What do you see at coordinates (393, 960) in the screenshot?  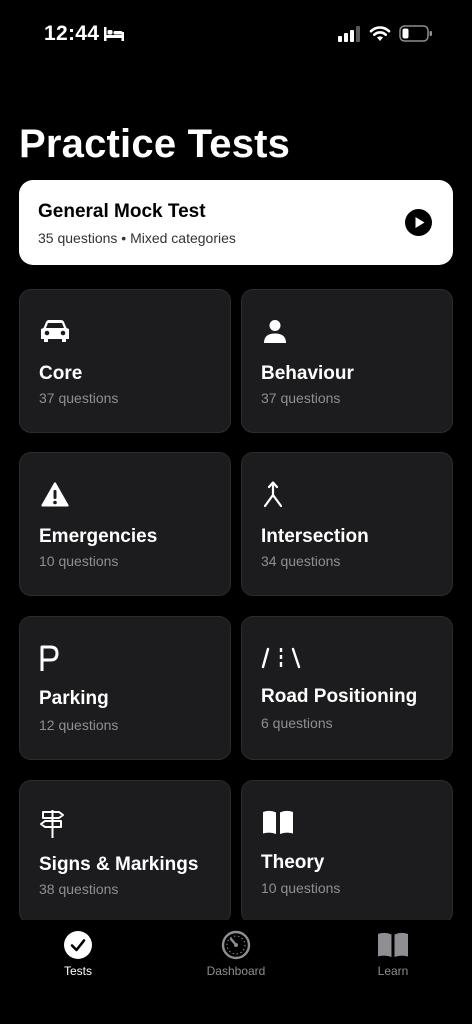 I see `tab-learn: Learn` at bounding box center [393, 960].